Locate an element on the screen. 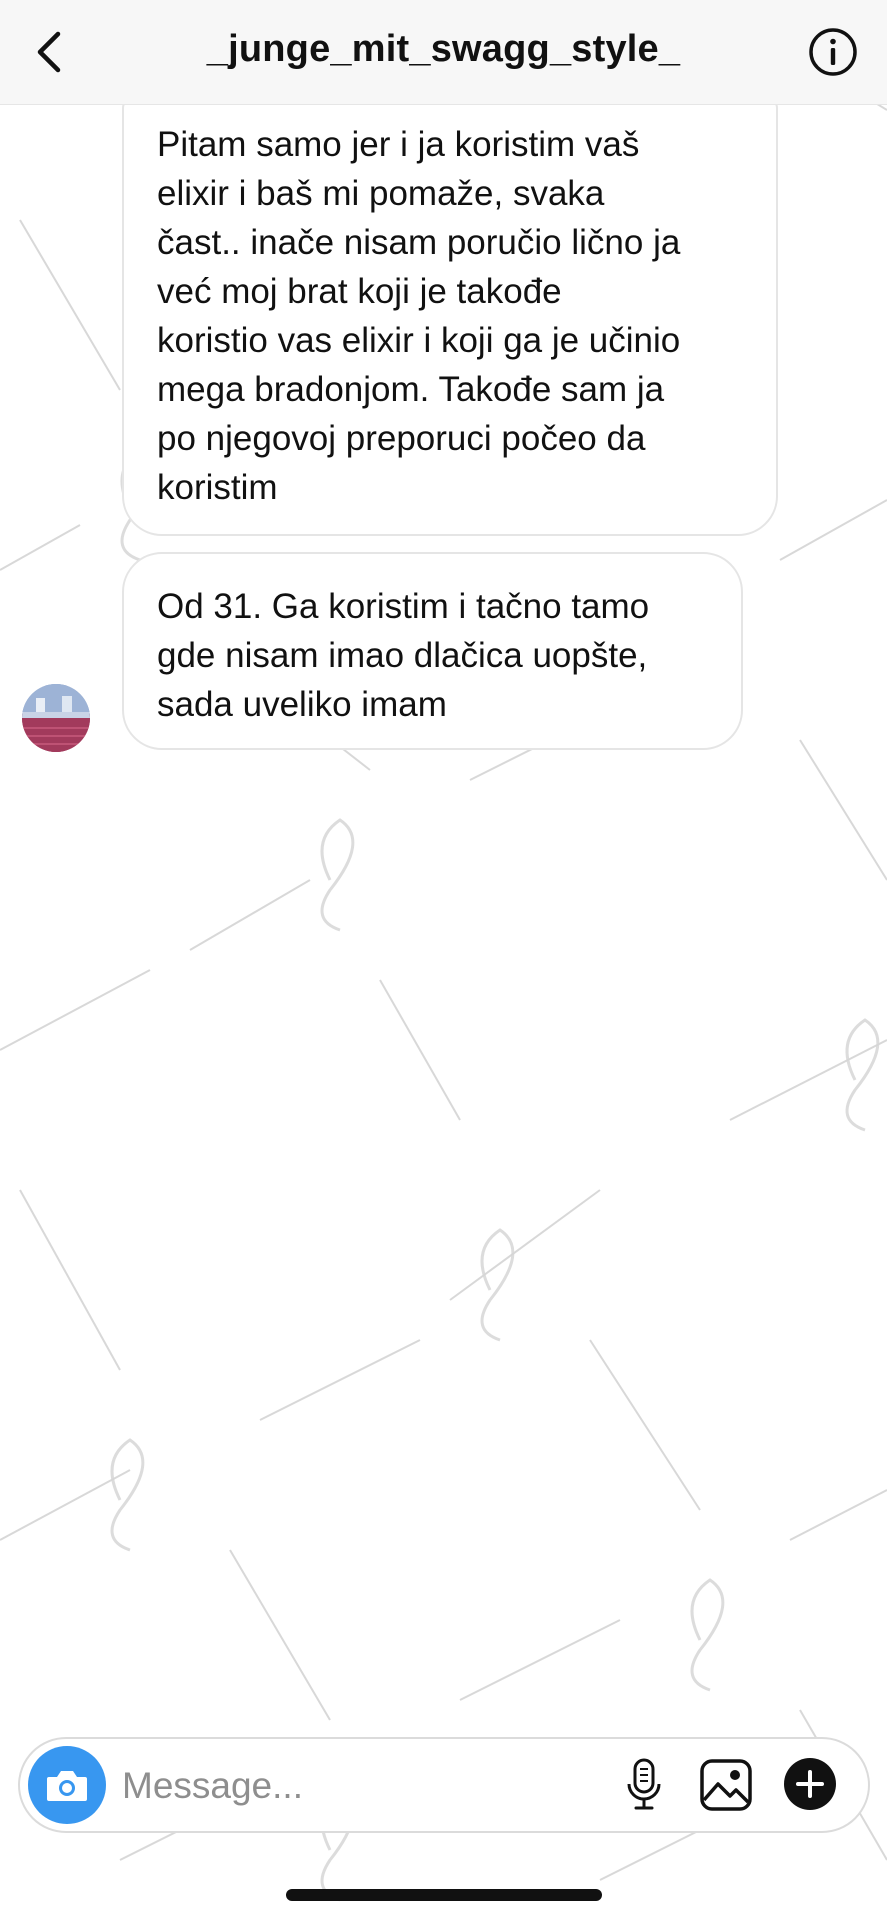  conversation-title: _junge_mit_swagg_style_ is located at coordinates (443, 49).